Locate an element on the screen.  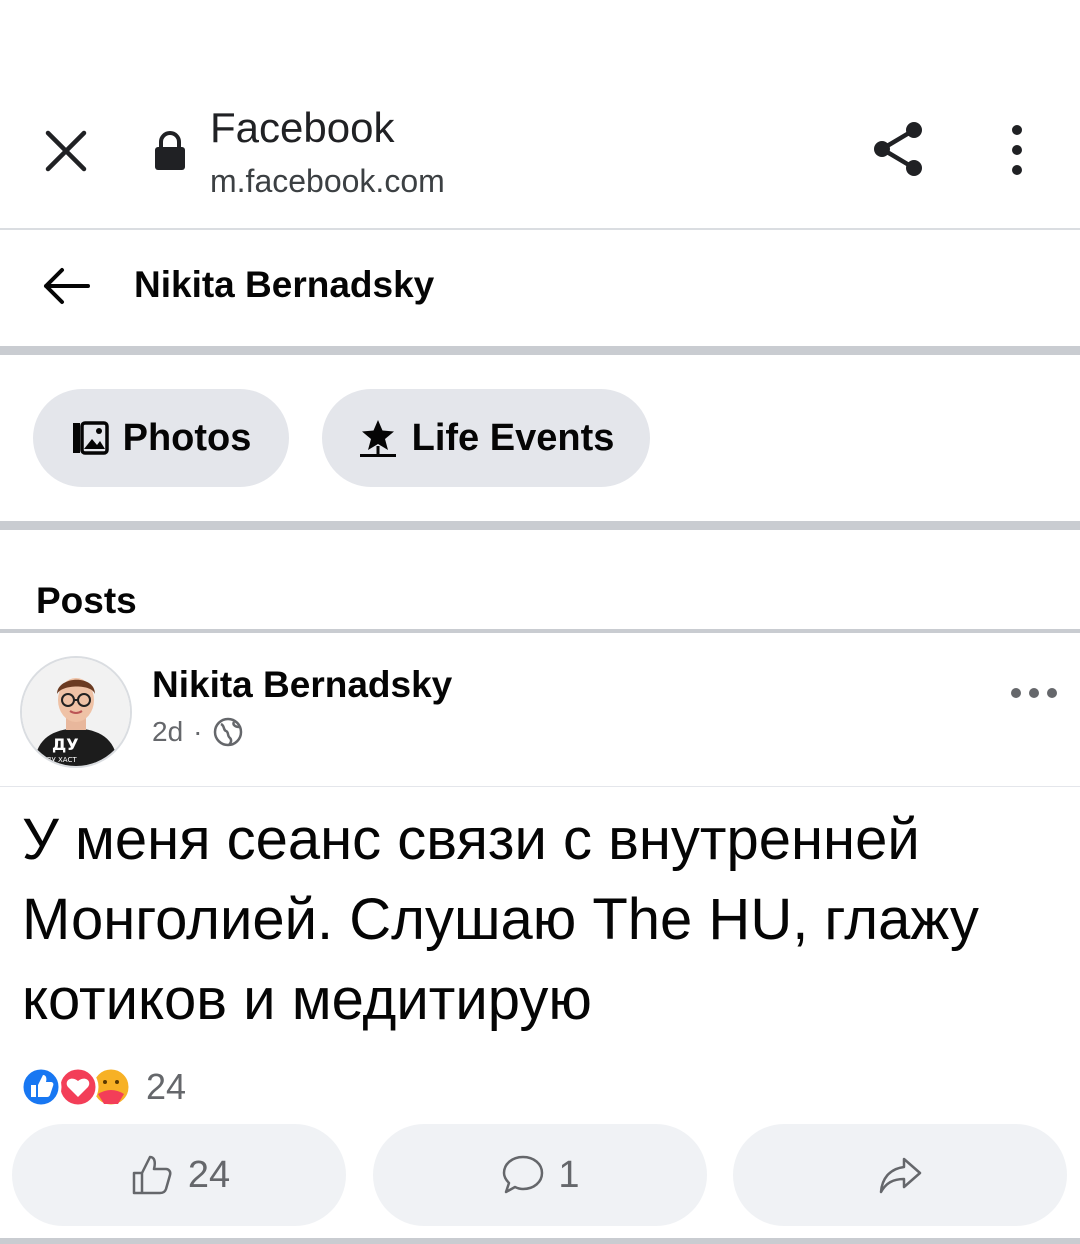
back-arrow-icon is located at coordinates (66, 286).